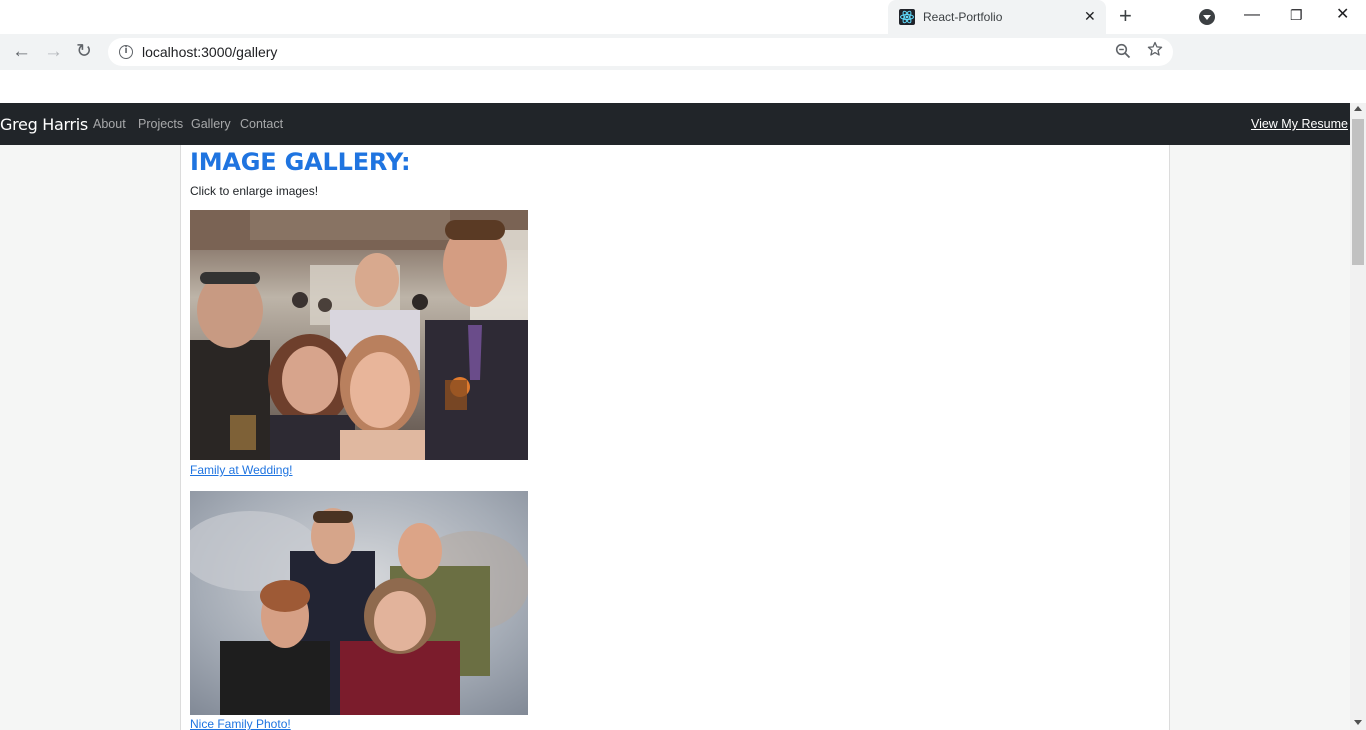 The image size is (1366, 730). Describe the element at coordinates (254, 191) in the screenshot. I see `gallery-instructions: Click to enlarge images!` at that location.